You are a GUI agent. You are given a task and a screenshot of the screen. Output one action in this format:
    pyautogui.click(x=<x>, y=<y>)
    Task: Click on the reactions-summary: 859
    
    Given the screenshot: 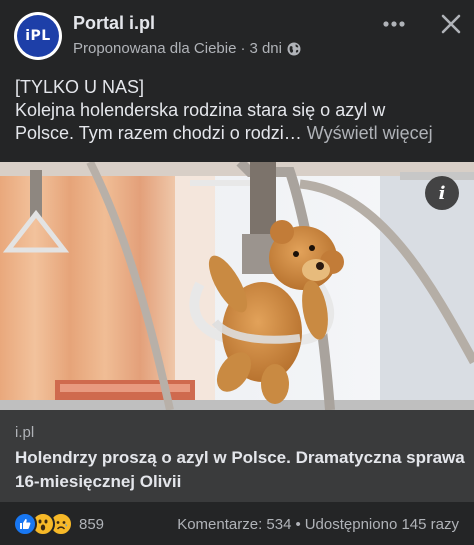 What is the action you would take?
    pyautogui.click(x=59, y=524)
    